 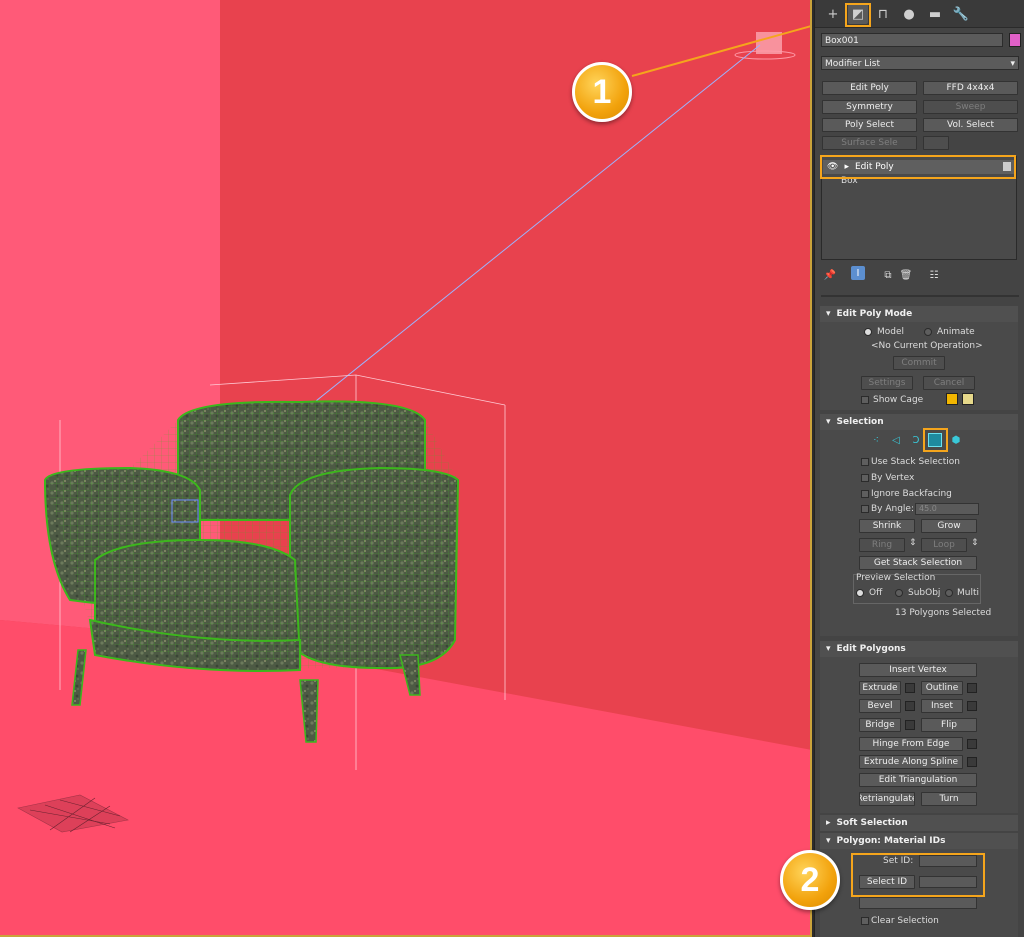 What do you see at coordinates (911, 494) in the screenshot?
I see `ignore-backfacing-label: Ignore Backfacing` at bounding box center [911, 494].